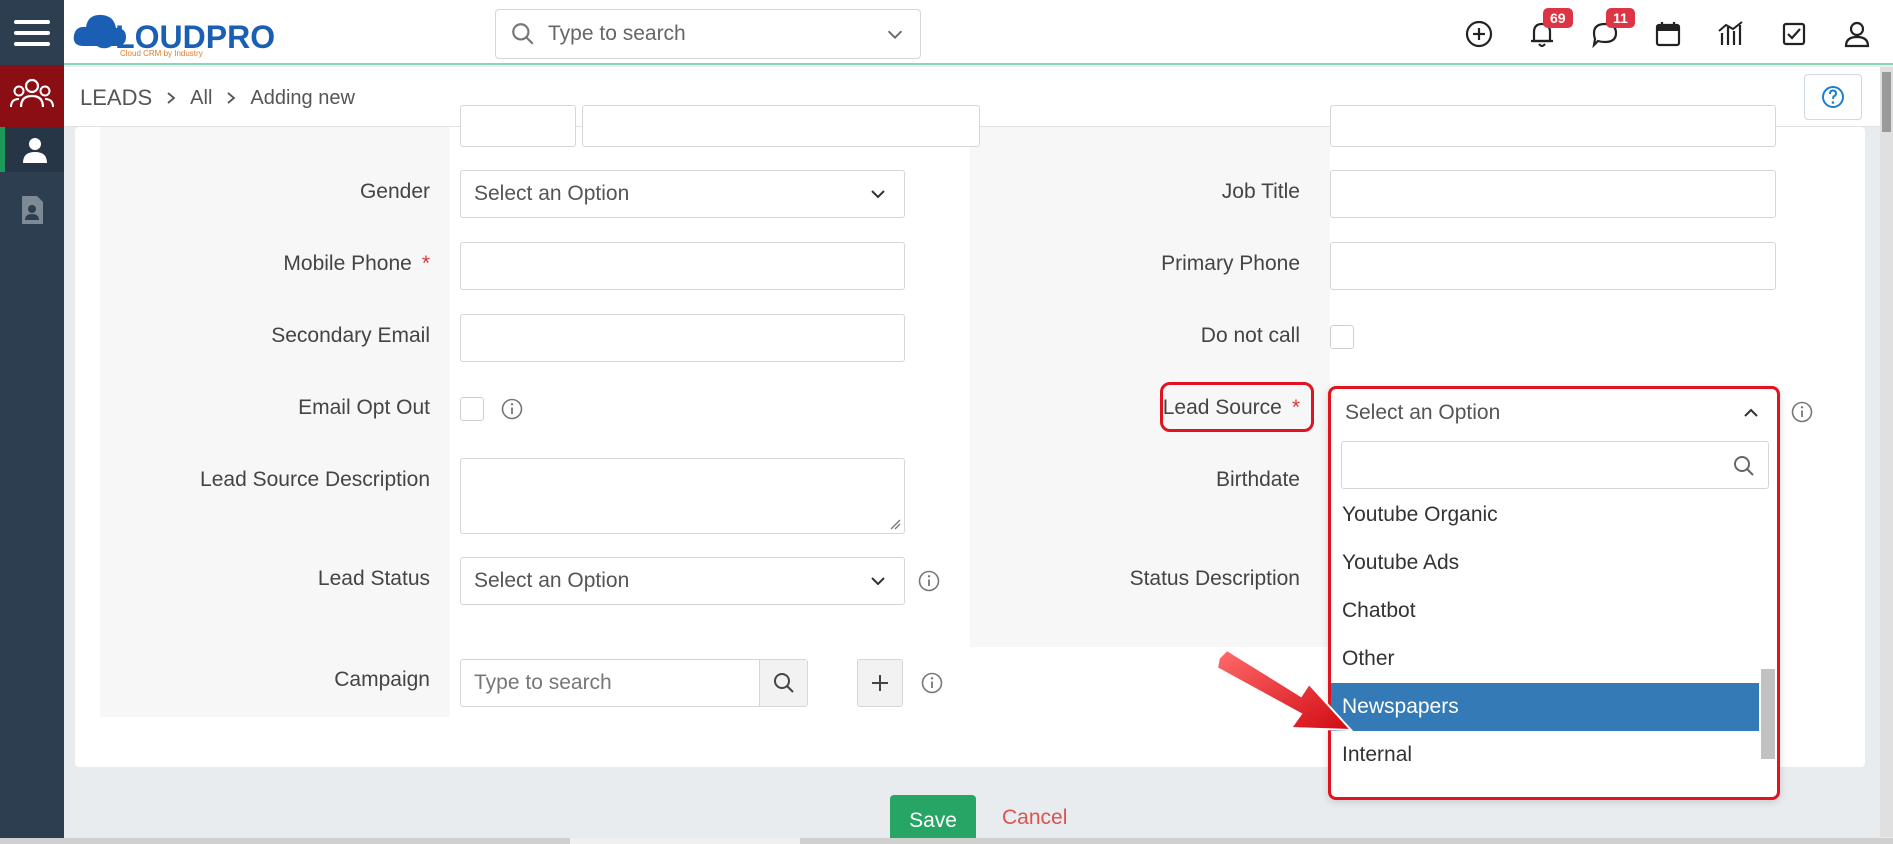 The height and width of the screenshot is (844, 1893). What do you see at coordinates (1553, 126) in the screenshot?
I see `email-field` at bounding box center [1553, 126].